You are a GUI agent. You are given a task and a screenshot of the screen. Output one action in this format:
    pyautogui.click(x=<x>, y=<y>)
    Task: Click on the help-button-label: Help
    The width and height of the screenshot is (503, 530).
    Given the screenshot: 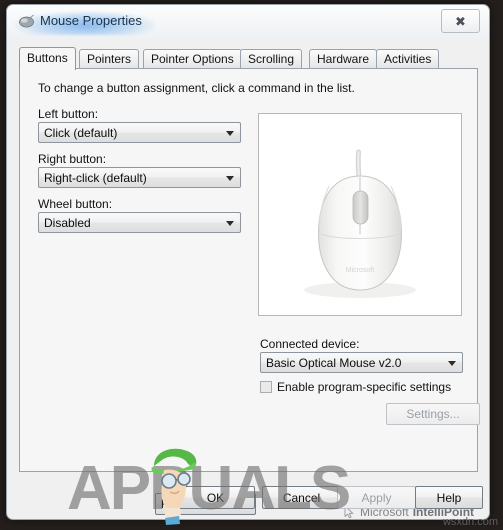 What is the action you would take?
    pyautogui.click(x=449, y=497)
    